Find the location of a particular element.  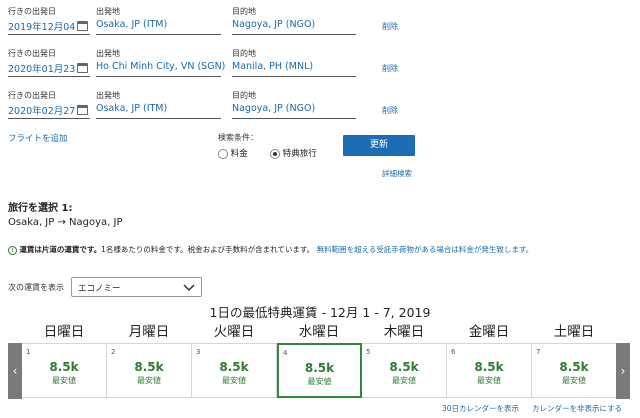

radio-award: 特典旅行 is located at coordinates (293, 153).